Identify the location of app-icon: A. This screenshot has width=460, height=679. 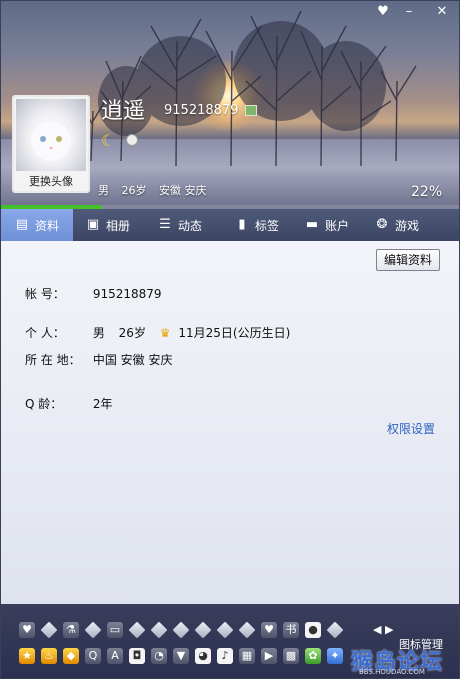
(115, 656).